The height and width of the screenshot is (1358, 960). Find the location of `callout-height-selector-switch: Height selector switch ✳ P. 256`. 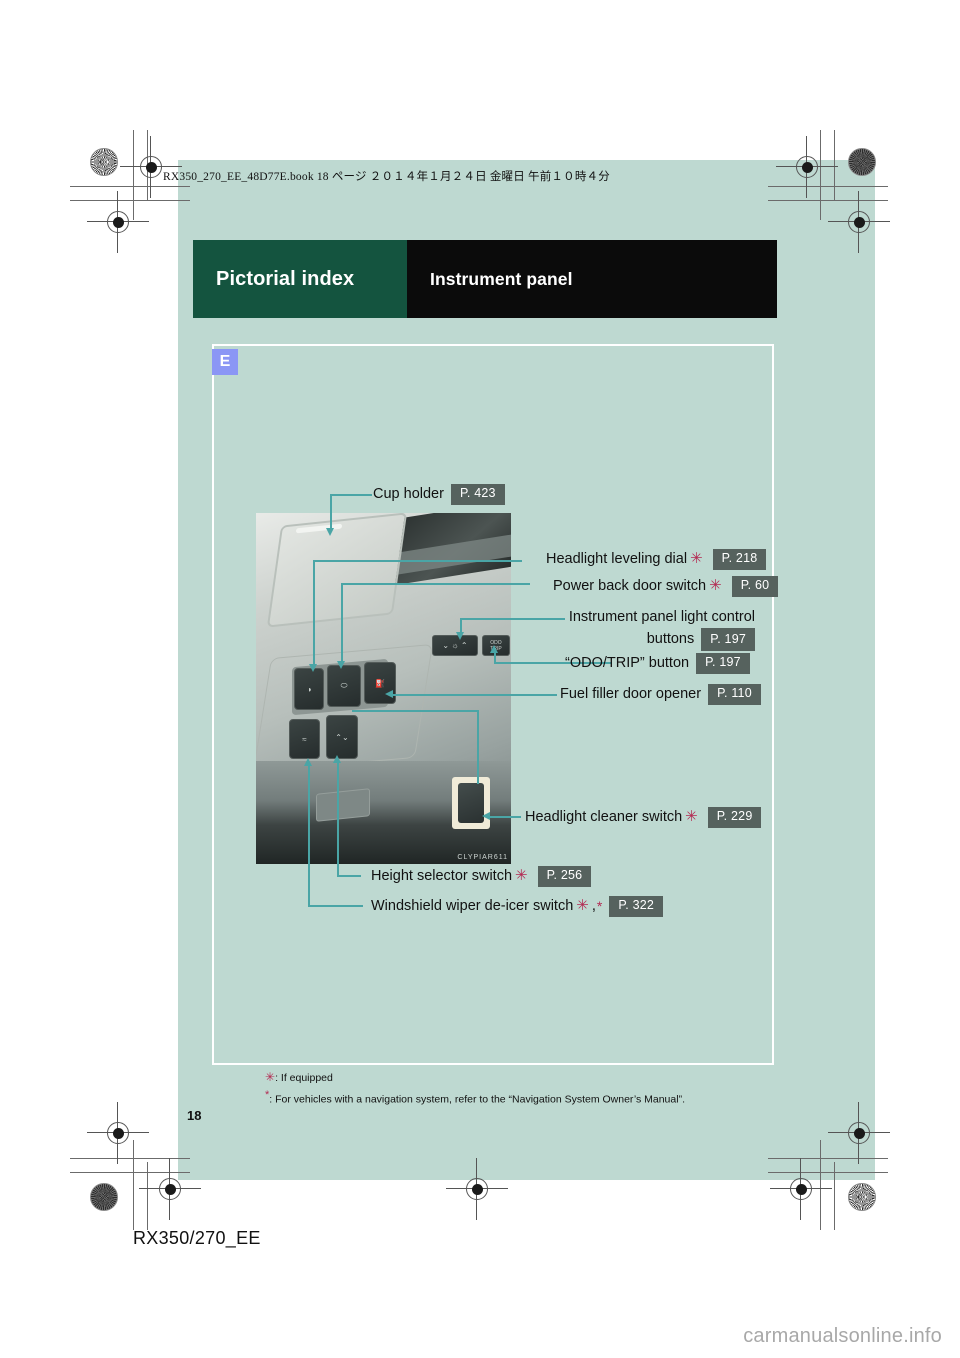

callout-height-selector-switch: Height selector switch ✳ P. 256 is located at coordinates (481, 876).